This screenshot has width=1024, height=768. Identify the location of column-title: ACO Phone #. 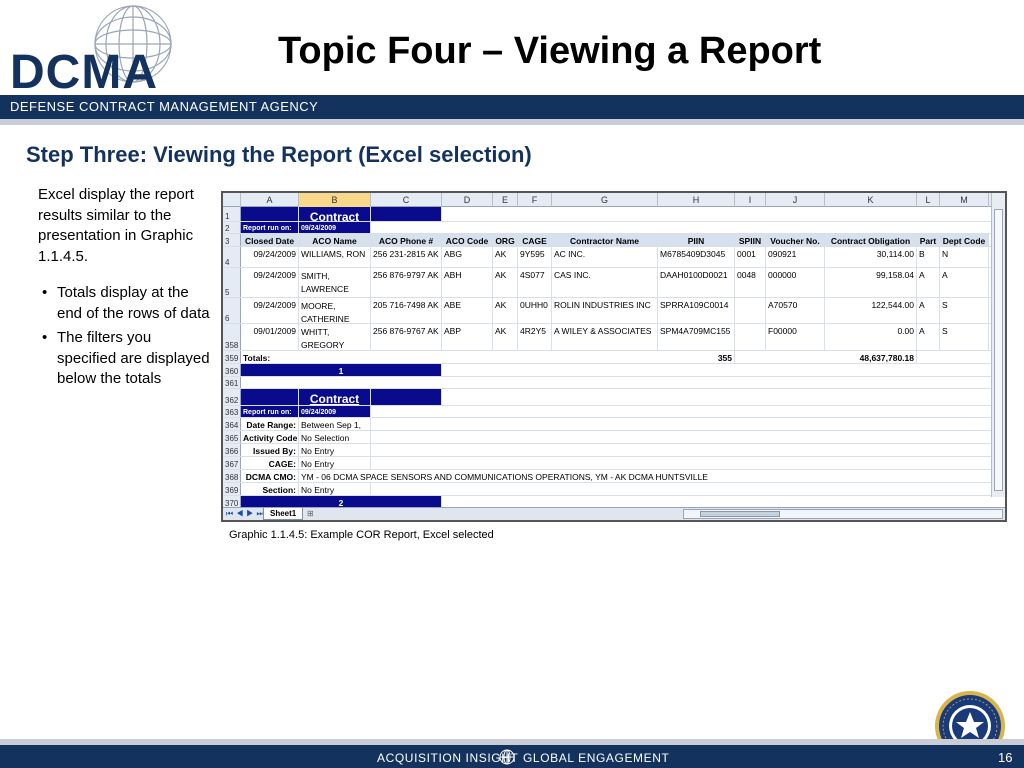
(406, 240).